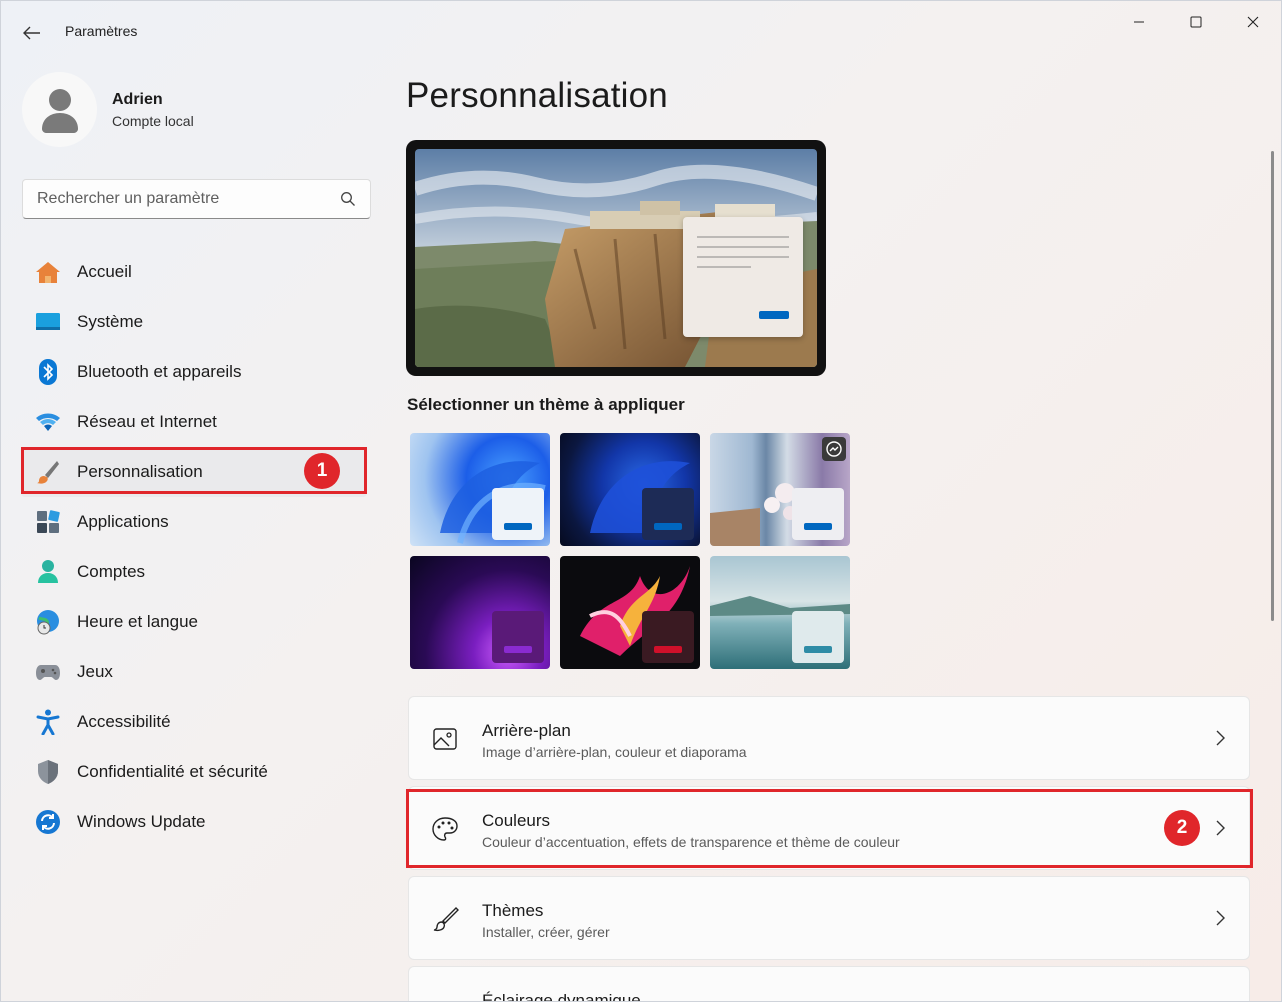  What do you see at coordinates (561, 996) in the screenshot?
I see `card-title: Éclairage dynamique` at bounding box center [561, 996].